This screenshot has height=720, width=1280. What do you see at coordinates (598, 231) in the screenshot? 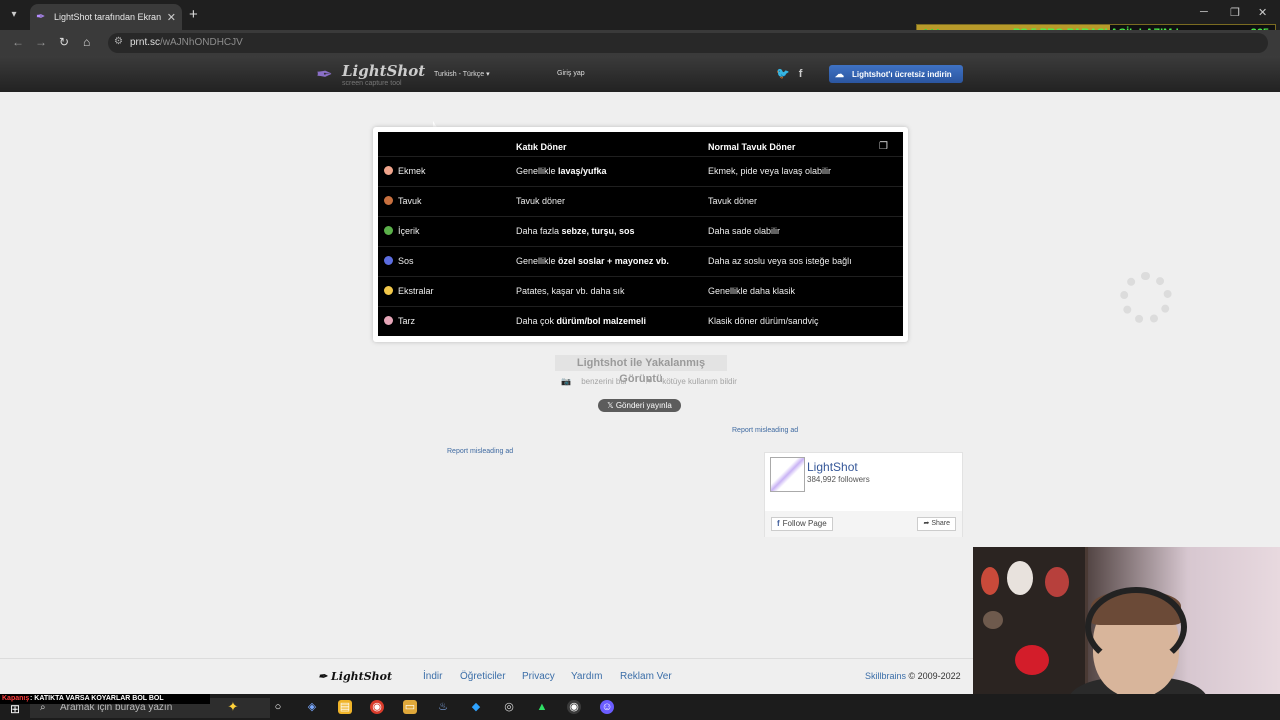
I see `katik-cell-bold: sebze, turşu, sos` at bounding box center [598, 231].